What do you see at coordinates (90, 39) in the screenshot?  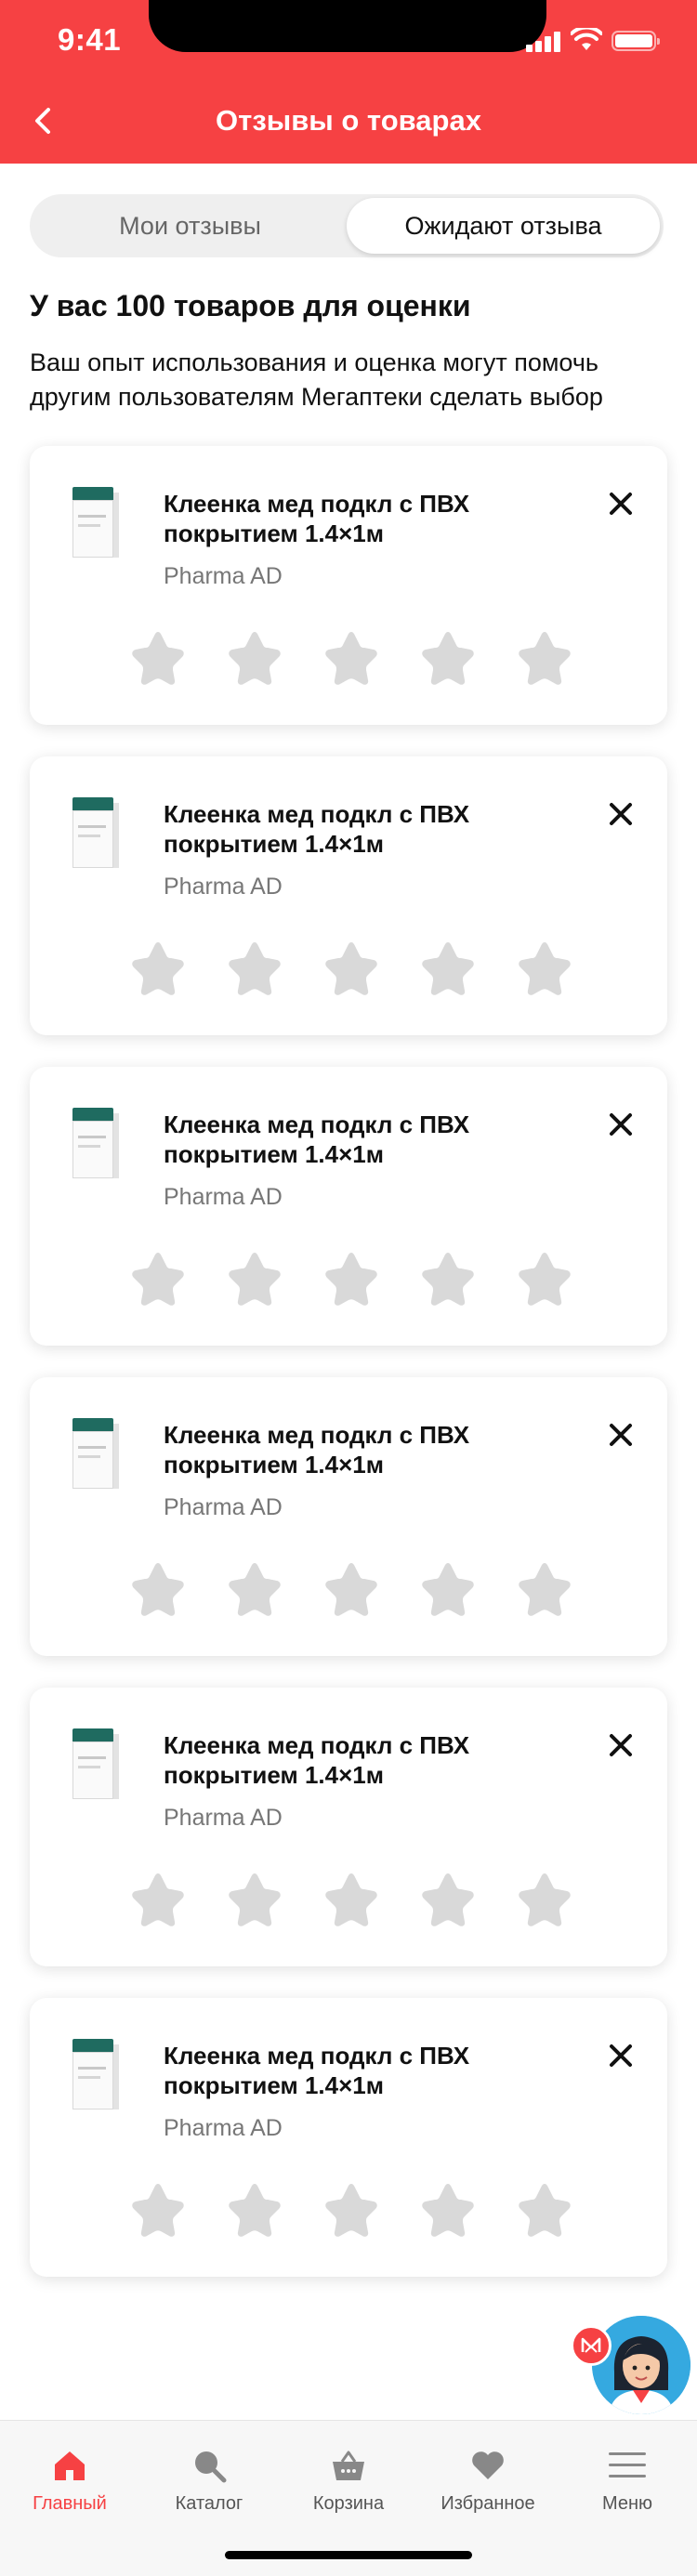 I see `status-time: 9:41` at bounding box center [90, 39].